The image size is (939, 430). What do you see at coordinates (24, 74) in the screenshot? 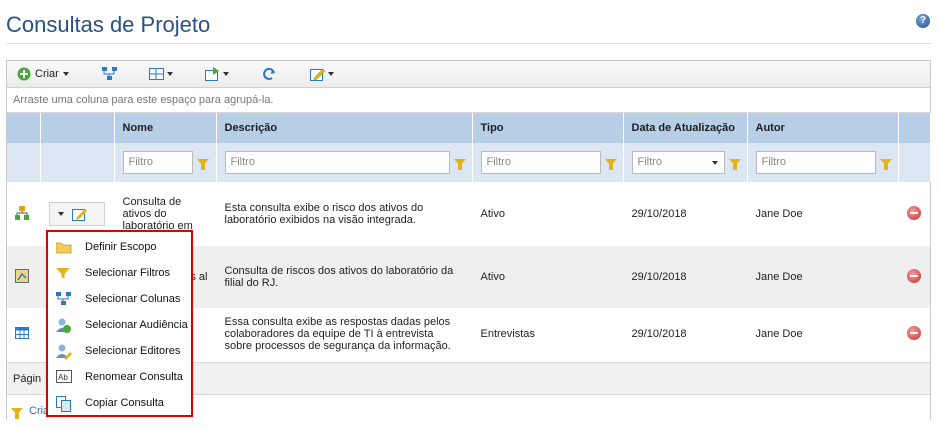
I see `add-icon` at bounding box center [24, 74].